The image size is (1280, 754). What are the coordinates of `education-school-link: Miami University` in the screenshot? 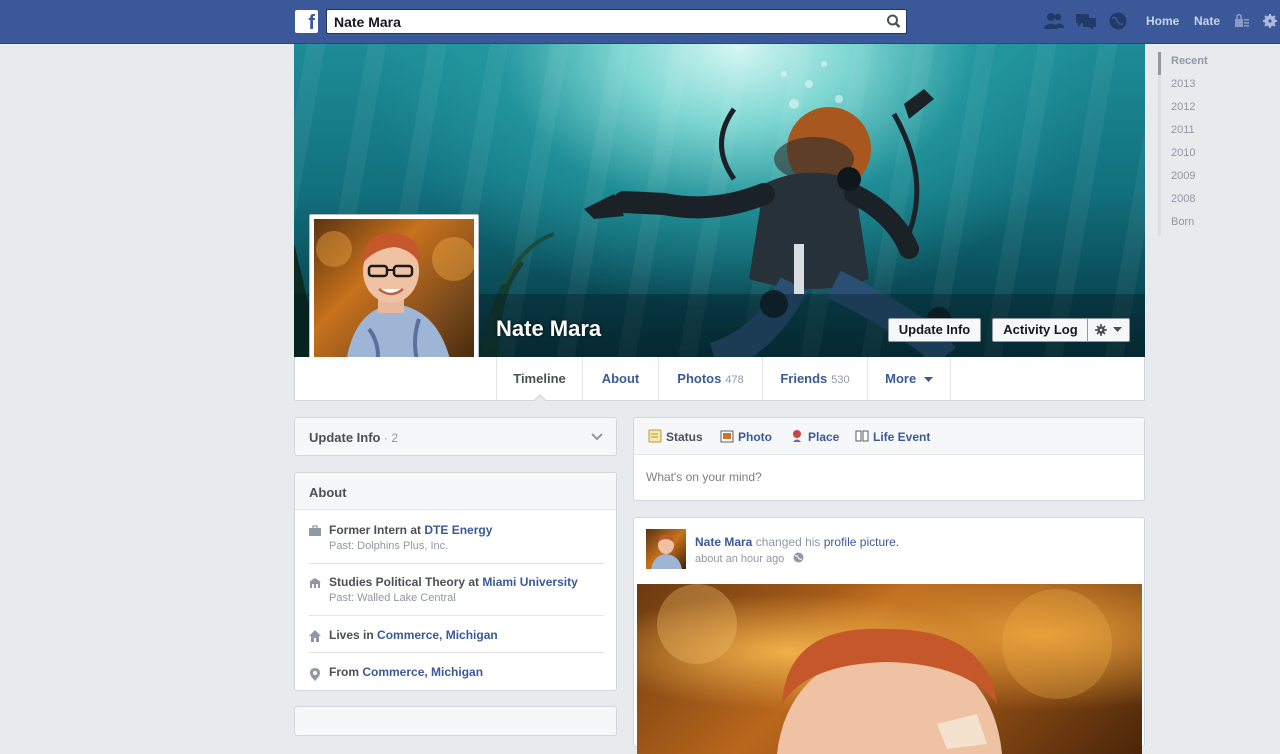 It's located at (529, 582).